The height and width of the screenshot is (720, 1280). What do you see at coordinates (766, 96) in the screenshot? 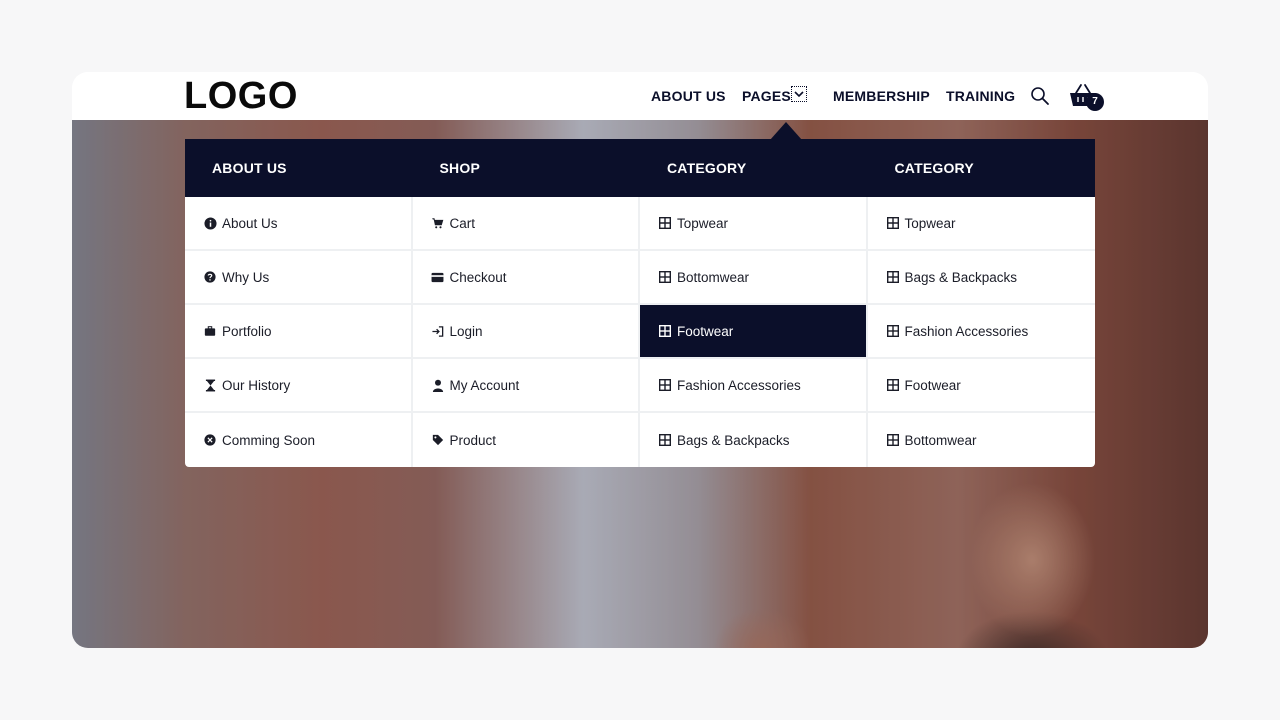
I see `nav-pages: PAGES` at bounding box center [766, 96].